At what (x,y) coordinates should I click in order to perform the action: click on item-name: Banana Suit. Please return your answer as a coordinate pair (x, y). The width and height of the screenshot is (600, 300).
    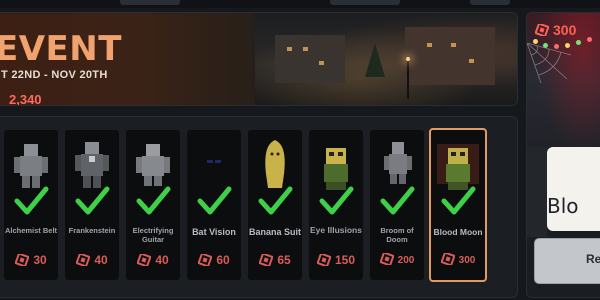
    Looking at the image, I should click on (274, 232).